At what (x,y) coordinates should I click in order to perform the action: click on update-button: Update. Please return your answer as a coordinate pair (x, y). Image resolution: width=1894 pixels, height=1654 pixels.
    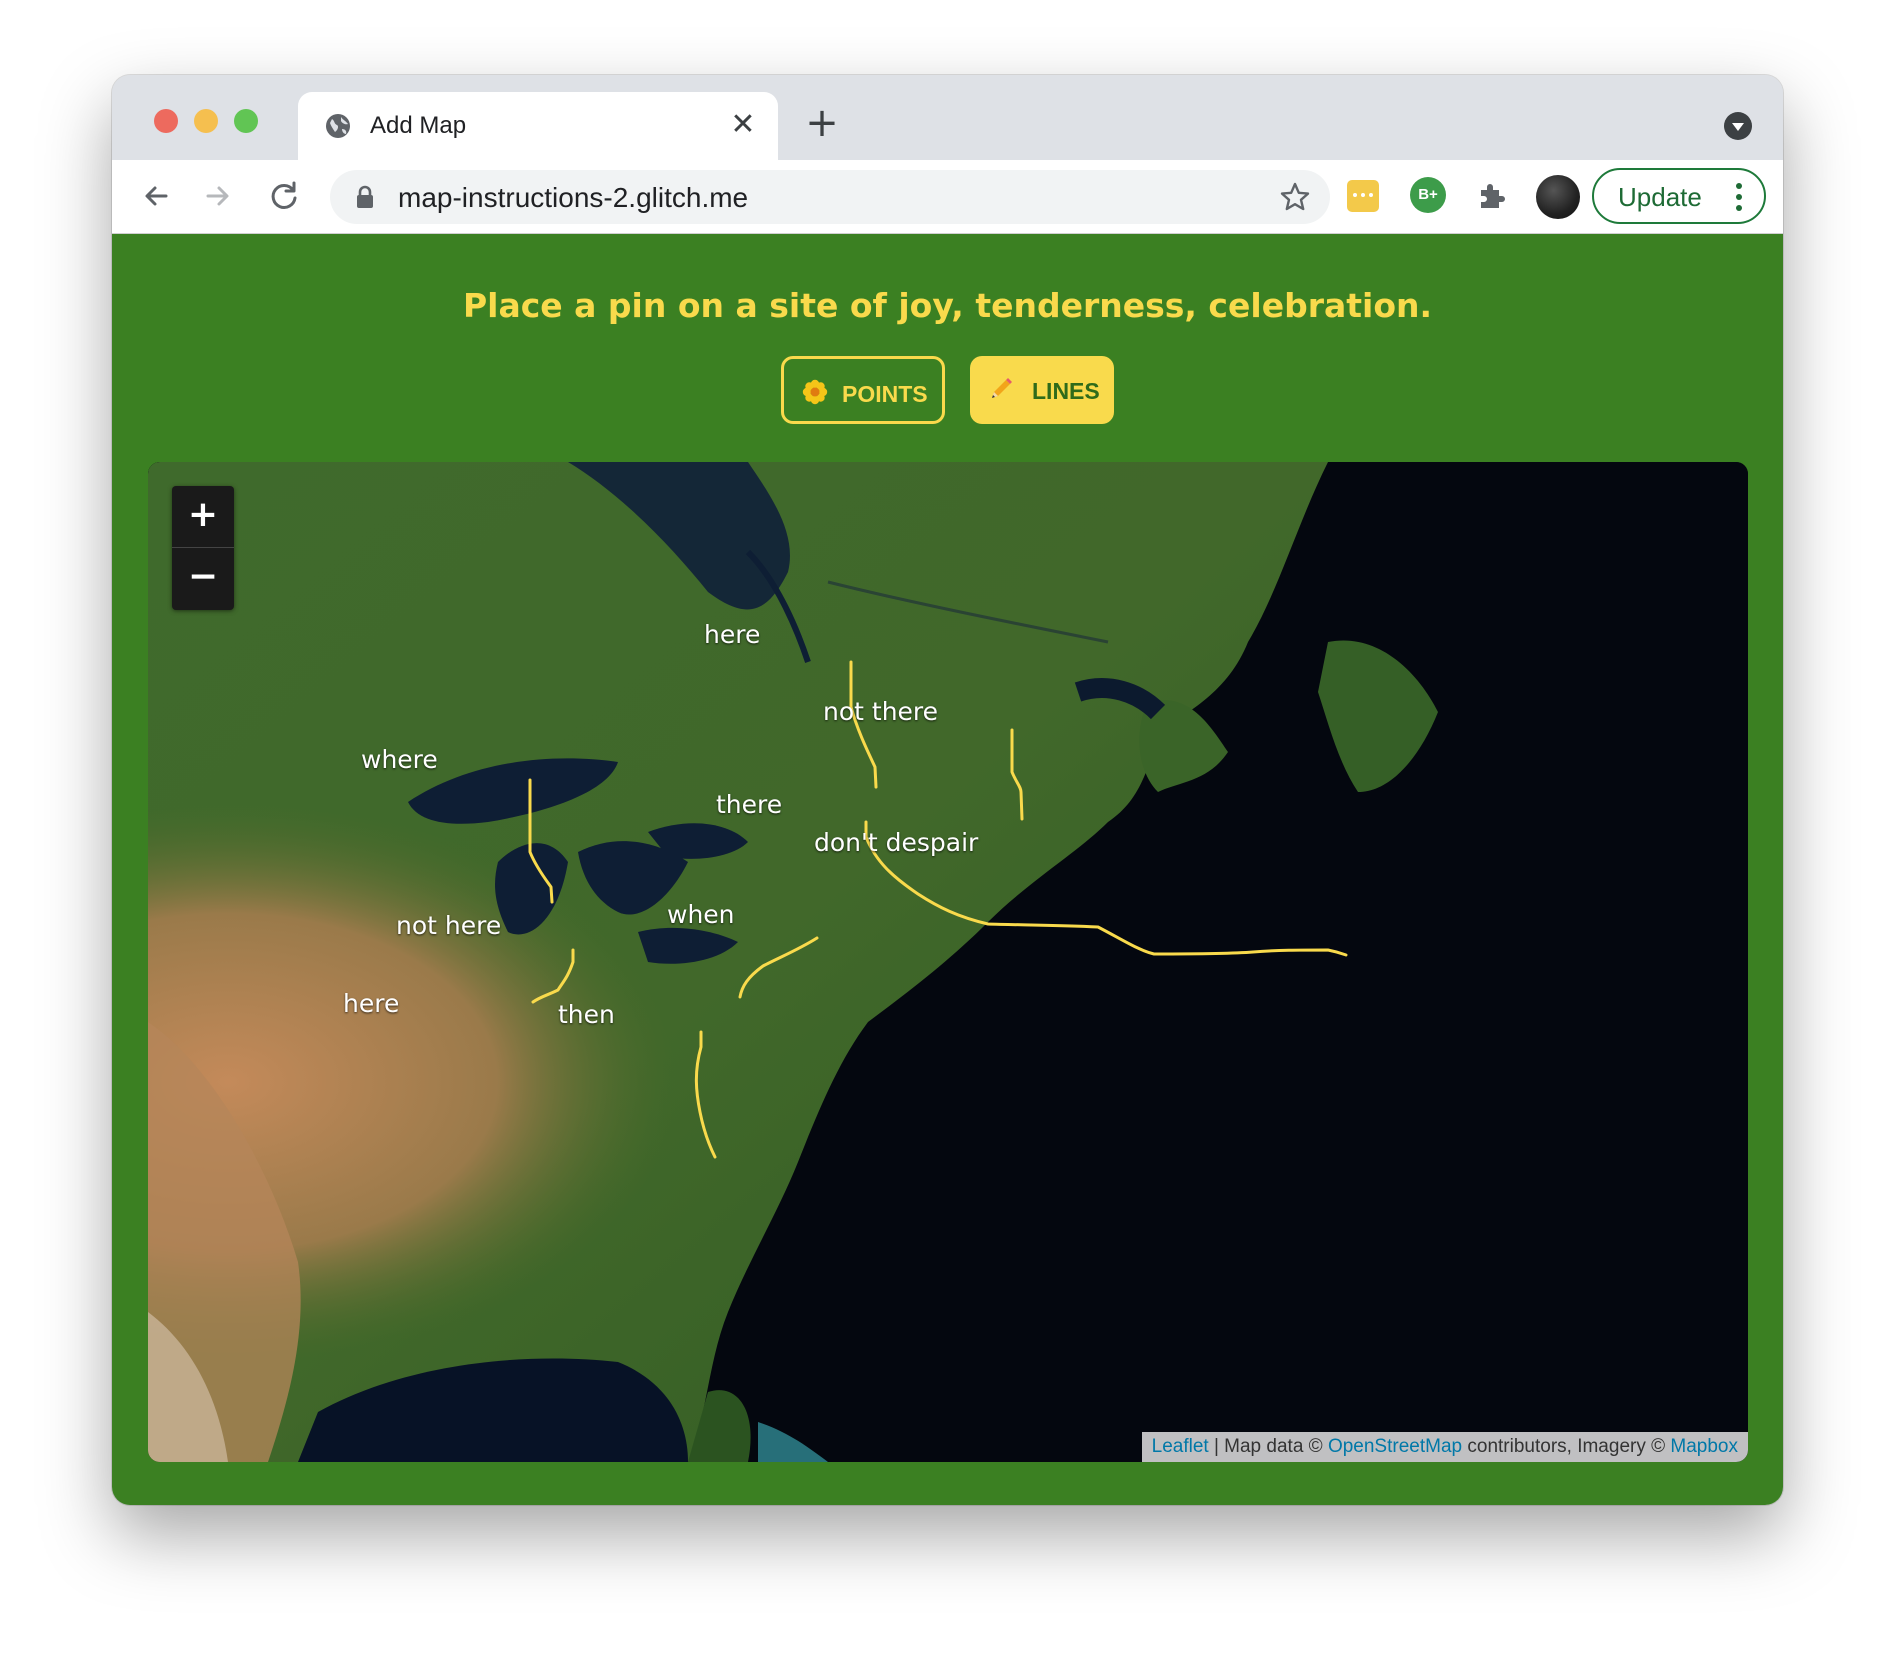
    Looking at the image, I should click on (1679, 196).